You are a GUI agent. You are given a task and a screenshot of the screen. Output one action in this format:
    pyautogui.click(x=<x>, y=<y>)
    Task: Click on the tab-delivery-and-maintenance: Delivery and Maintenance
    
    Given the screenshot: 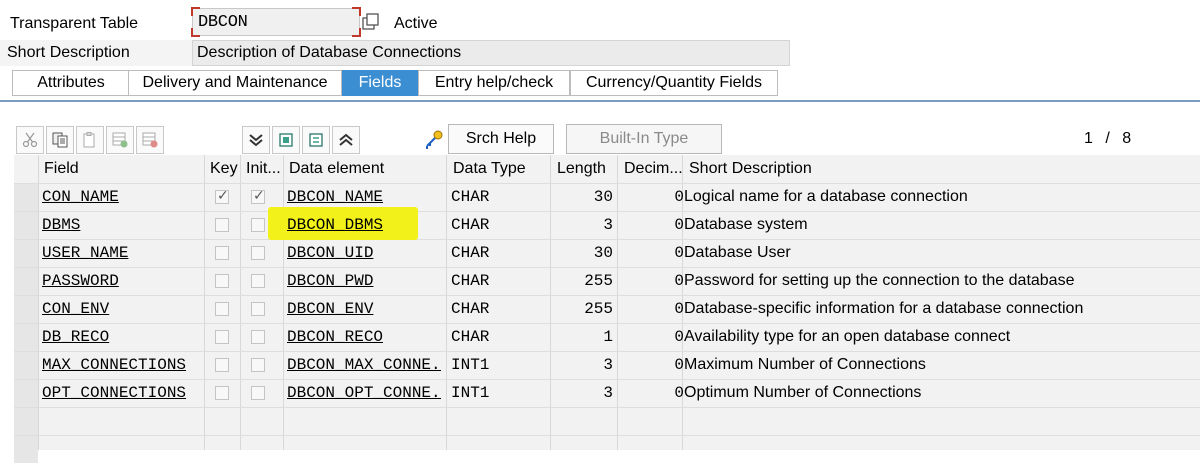 What is the action you would take?
    pyautogui.click(x=235, y=83)
    